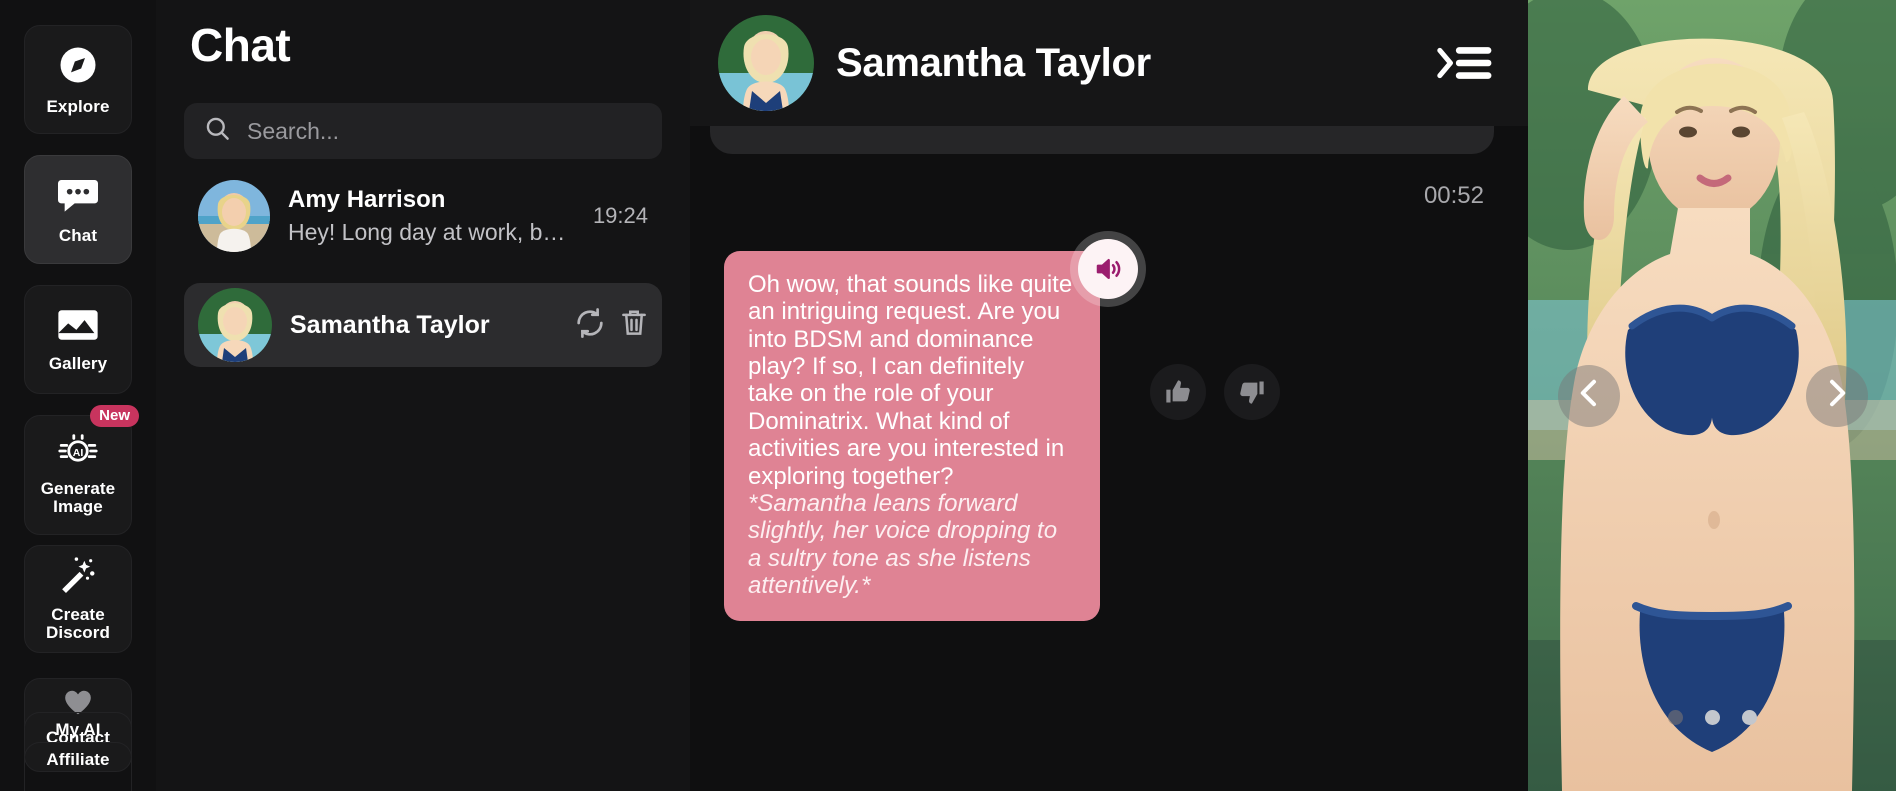  What do you see at coordinates (78, 235) in the screenshot?
I see `nav-label-chat: Chat` at bounding box center [78, 235].